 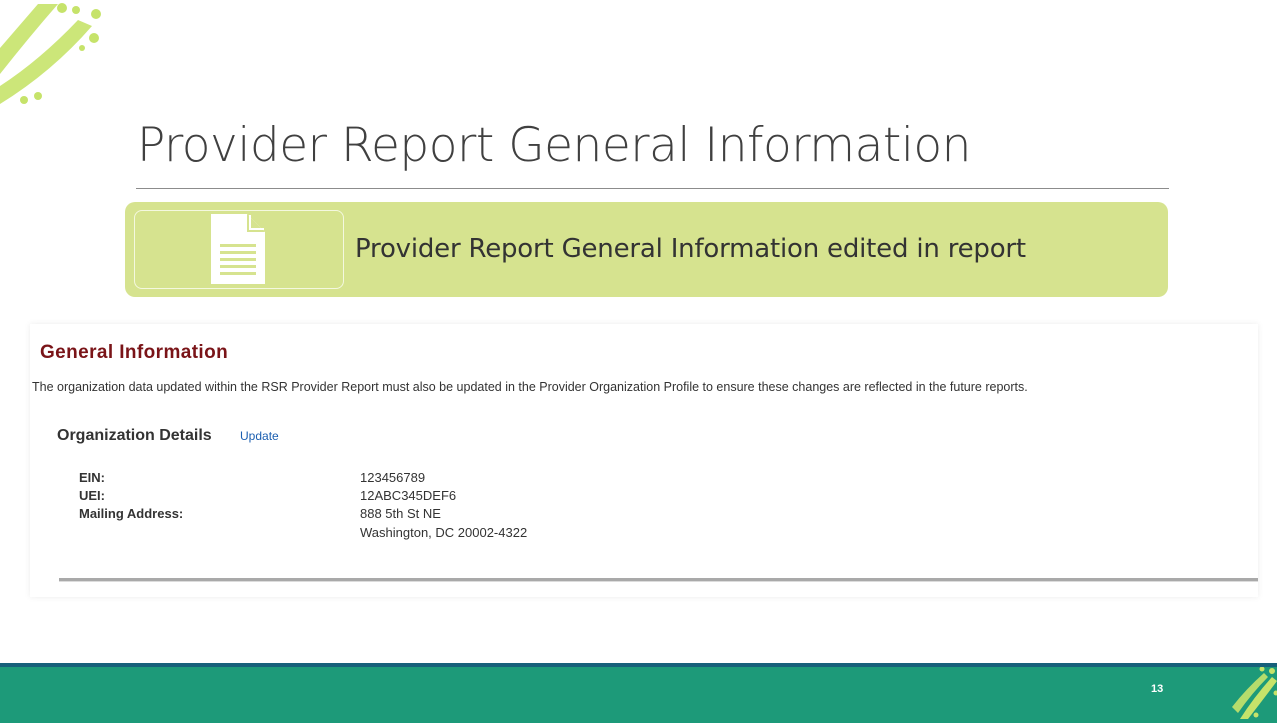 What do you see at coordinates (131, 513) in the screenshot?
I see `mailing-address-label: Mailing Address:` at bounding box center [131, 513].